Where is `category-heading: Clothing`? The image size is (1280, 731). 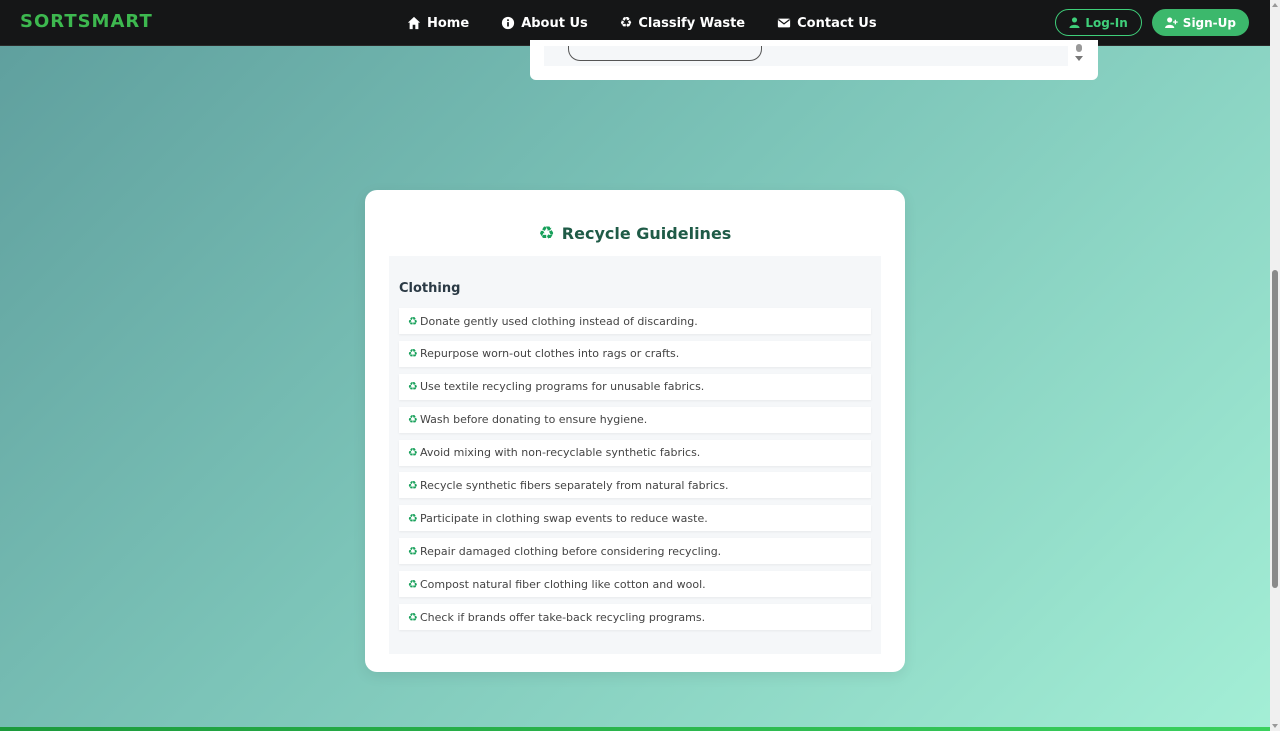
category-heading: Clothing is located at coordinates (430, 288).